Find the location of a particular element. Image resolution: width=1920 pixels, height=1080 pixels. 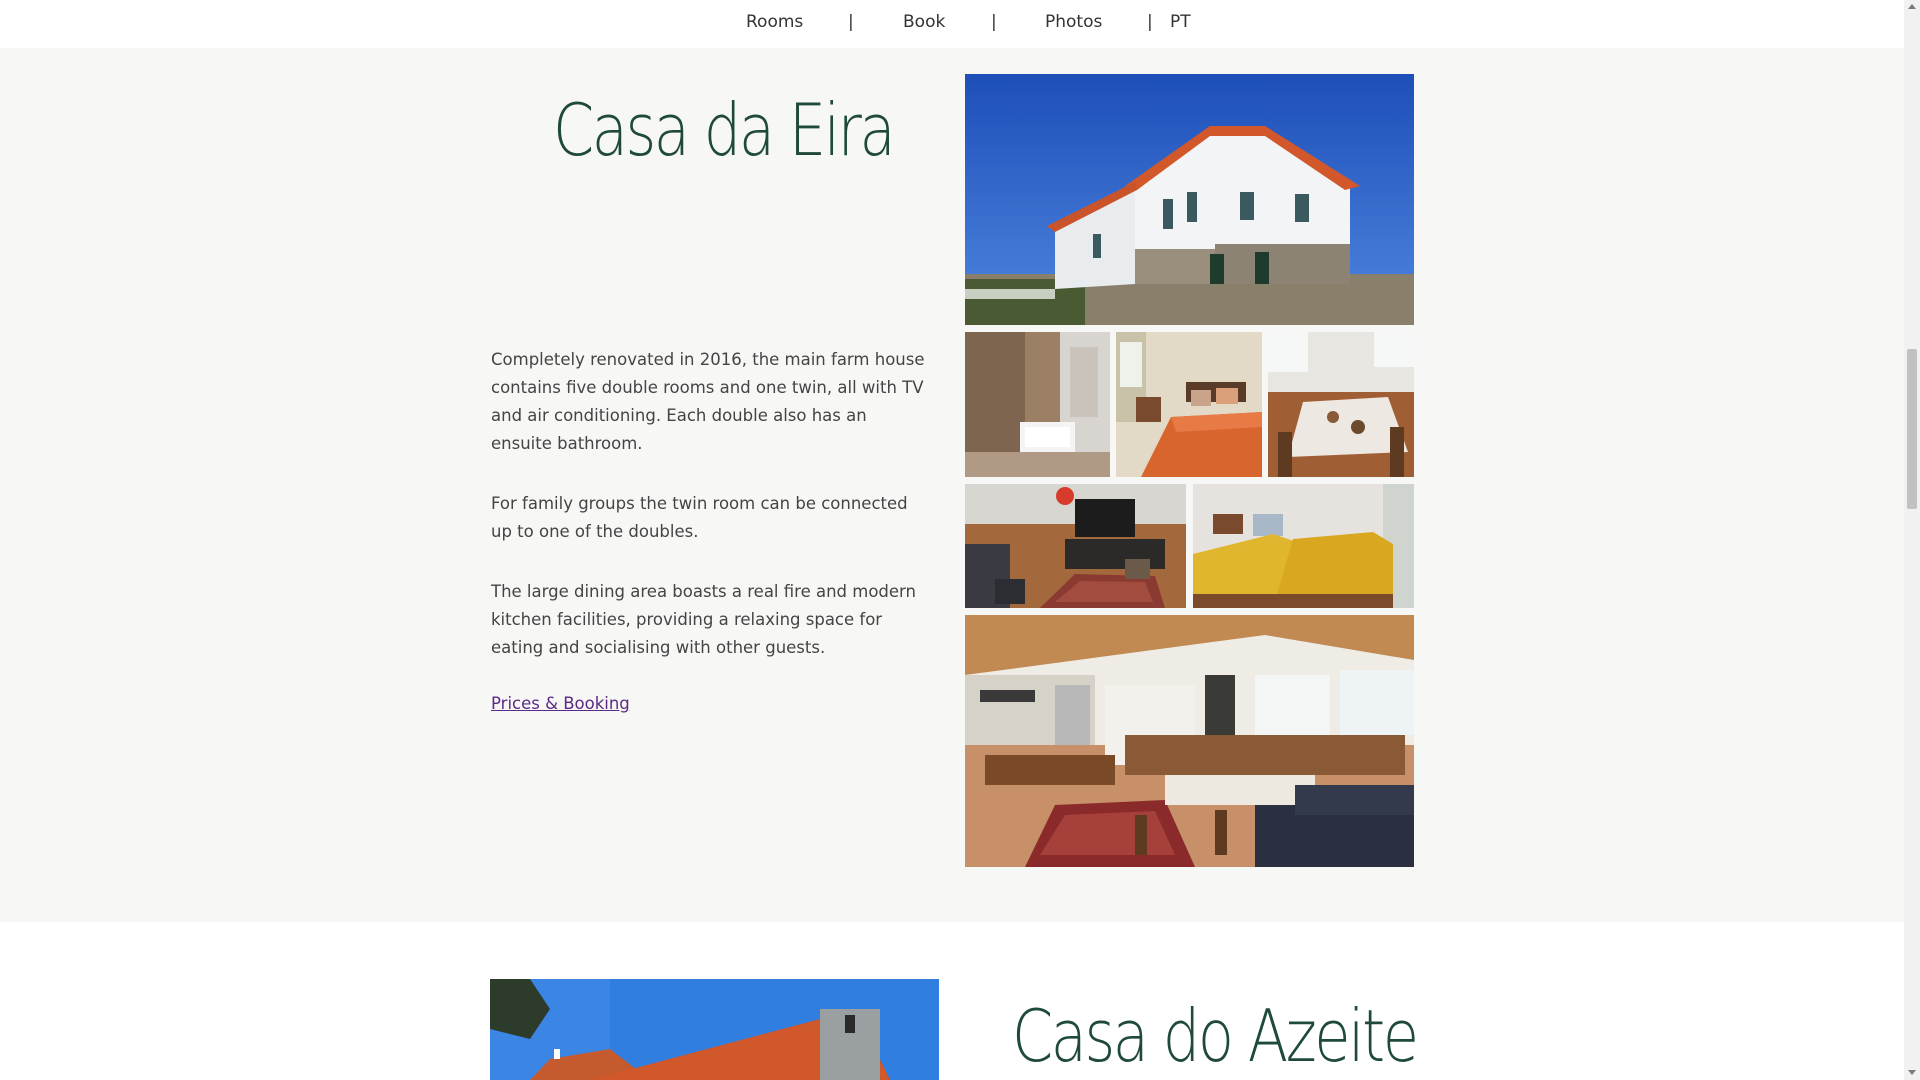

nav-rooms-link: Rooms is located at coordinates (774, 22).